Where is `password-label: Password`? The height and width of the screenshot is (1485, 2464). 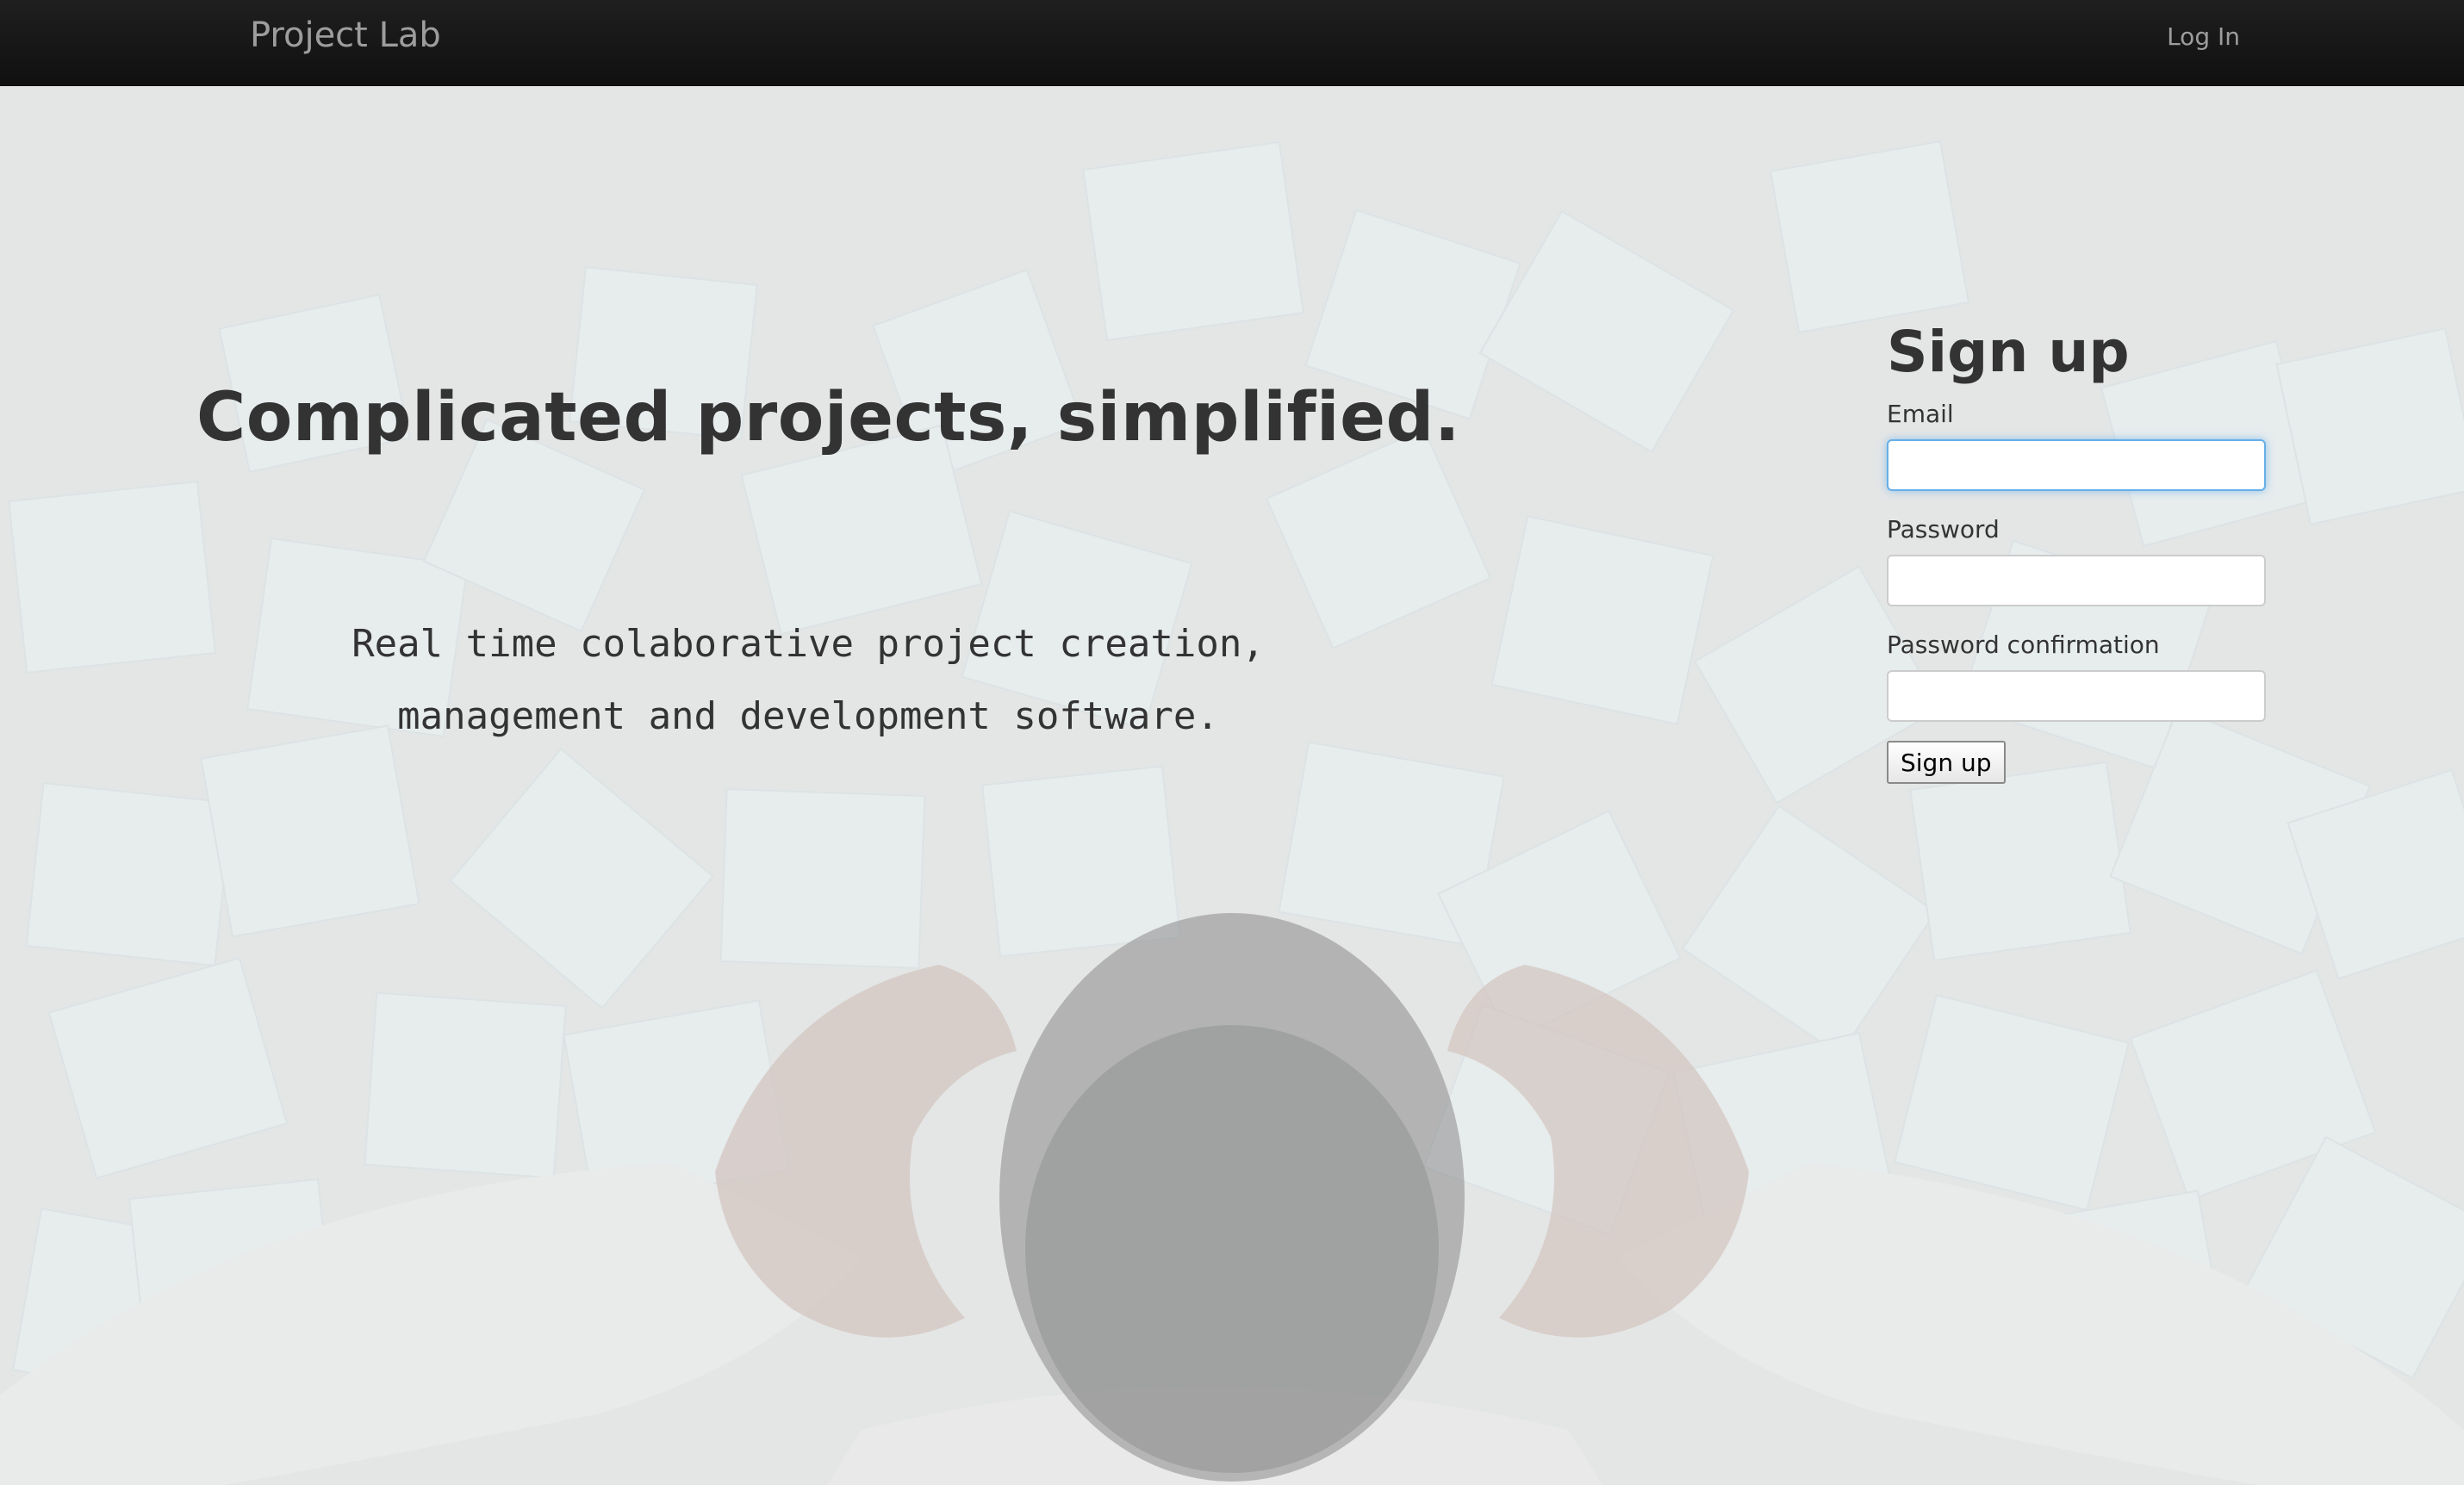
password-label: Password is located at coordinates (1944, 529).